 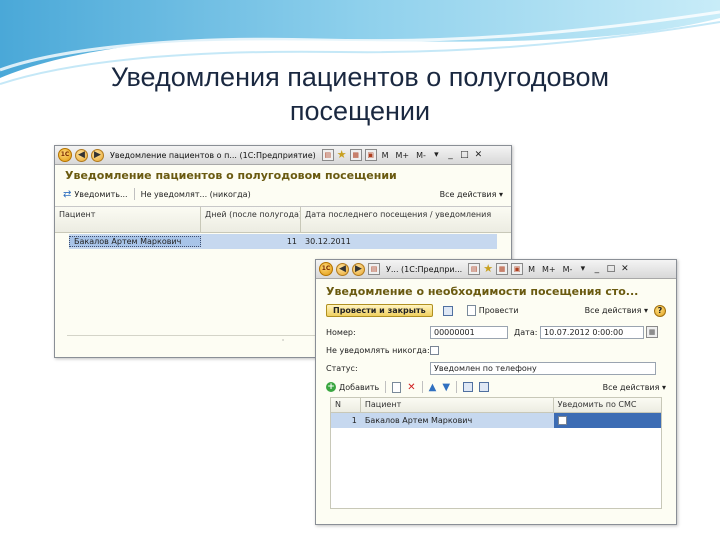 I want to click on dont-notify-label: Не уведомлят... (никогда), so click(x=195, y=194).